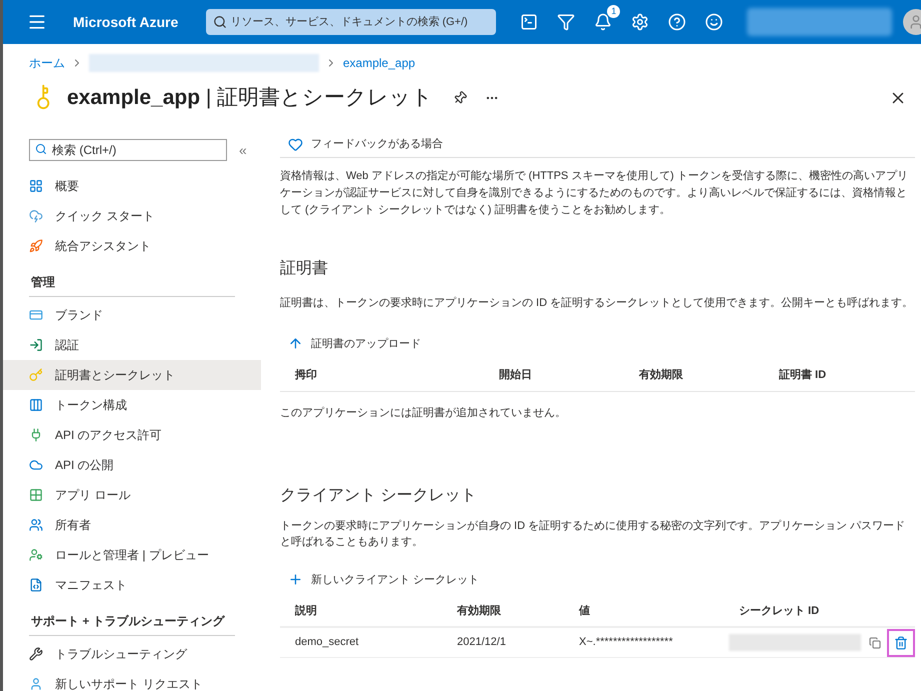  I want to click on collapse-button: «, so click(243, 150).